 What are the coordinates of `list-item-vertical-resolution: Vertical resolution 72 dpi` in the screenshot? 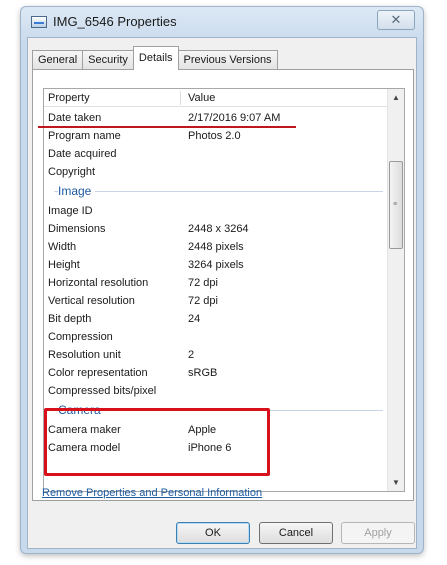 It's located at (216, 301).